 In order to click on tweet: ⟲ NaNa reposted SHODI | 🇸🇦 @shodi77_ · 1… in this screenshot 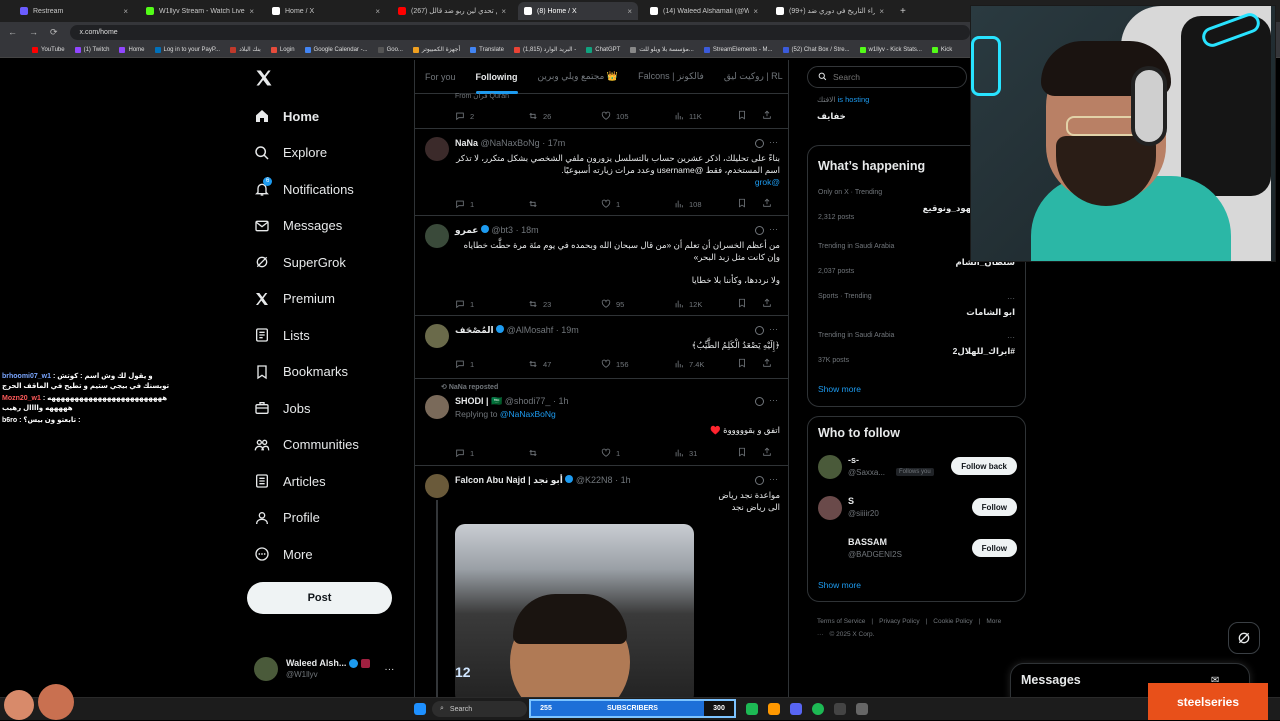, I will do `click(601, 422)`.